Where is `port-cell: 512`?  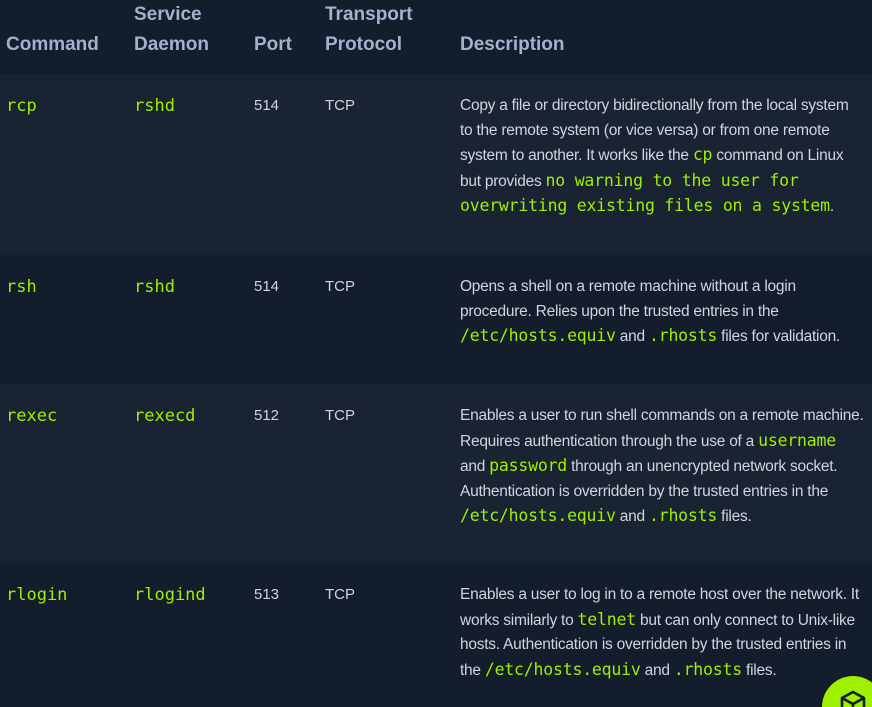
port-cell: 512 is located at coordinates (267, 415).